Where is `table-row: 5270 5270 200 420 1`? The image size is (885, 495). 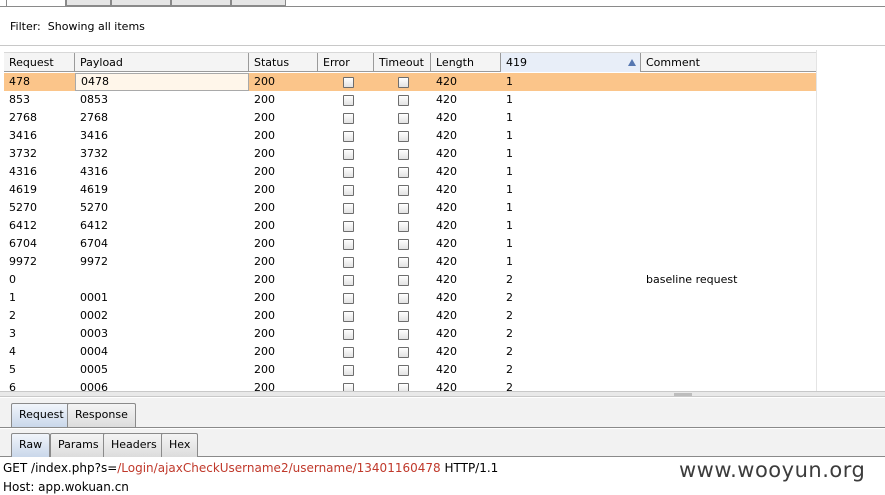
table-row: 5270 5270 200 420 1 is located at coordinates (410, 208).